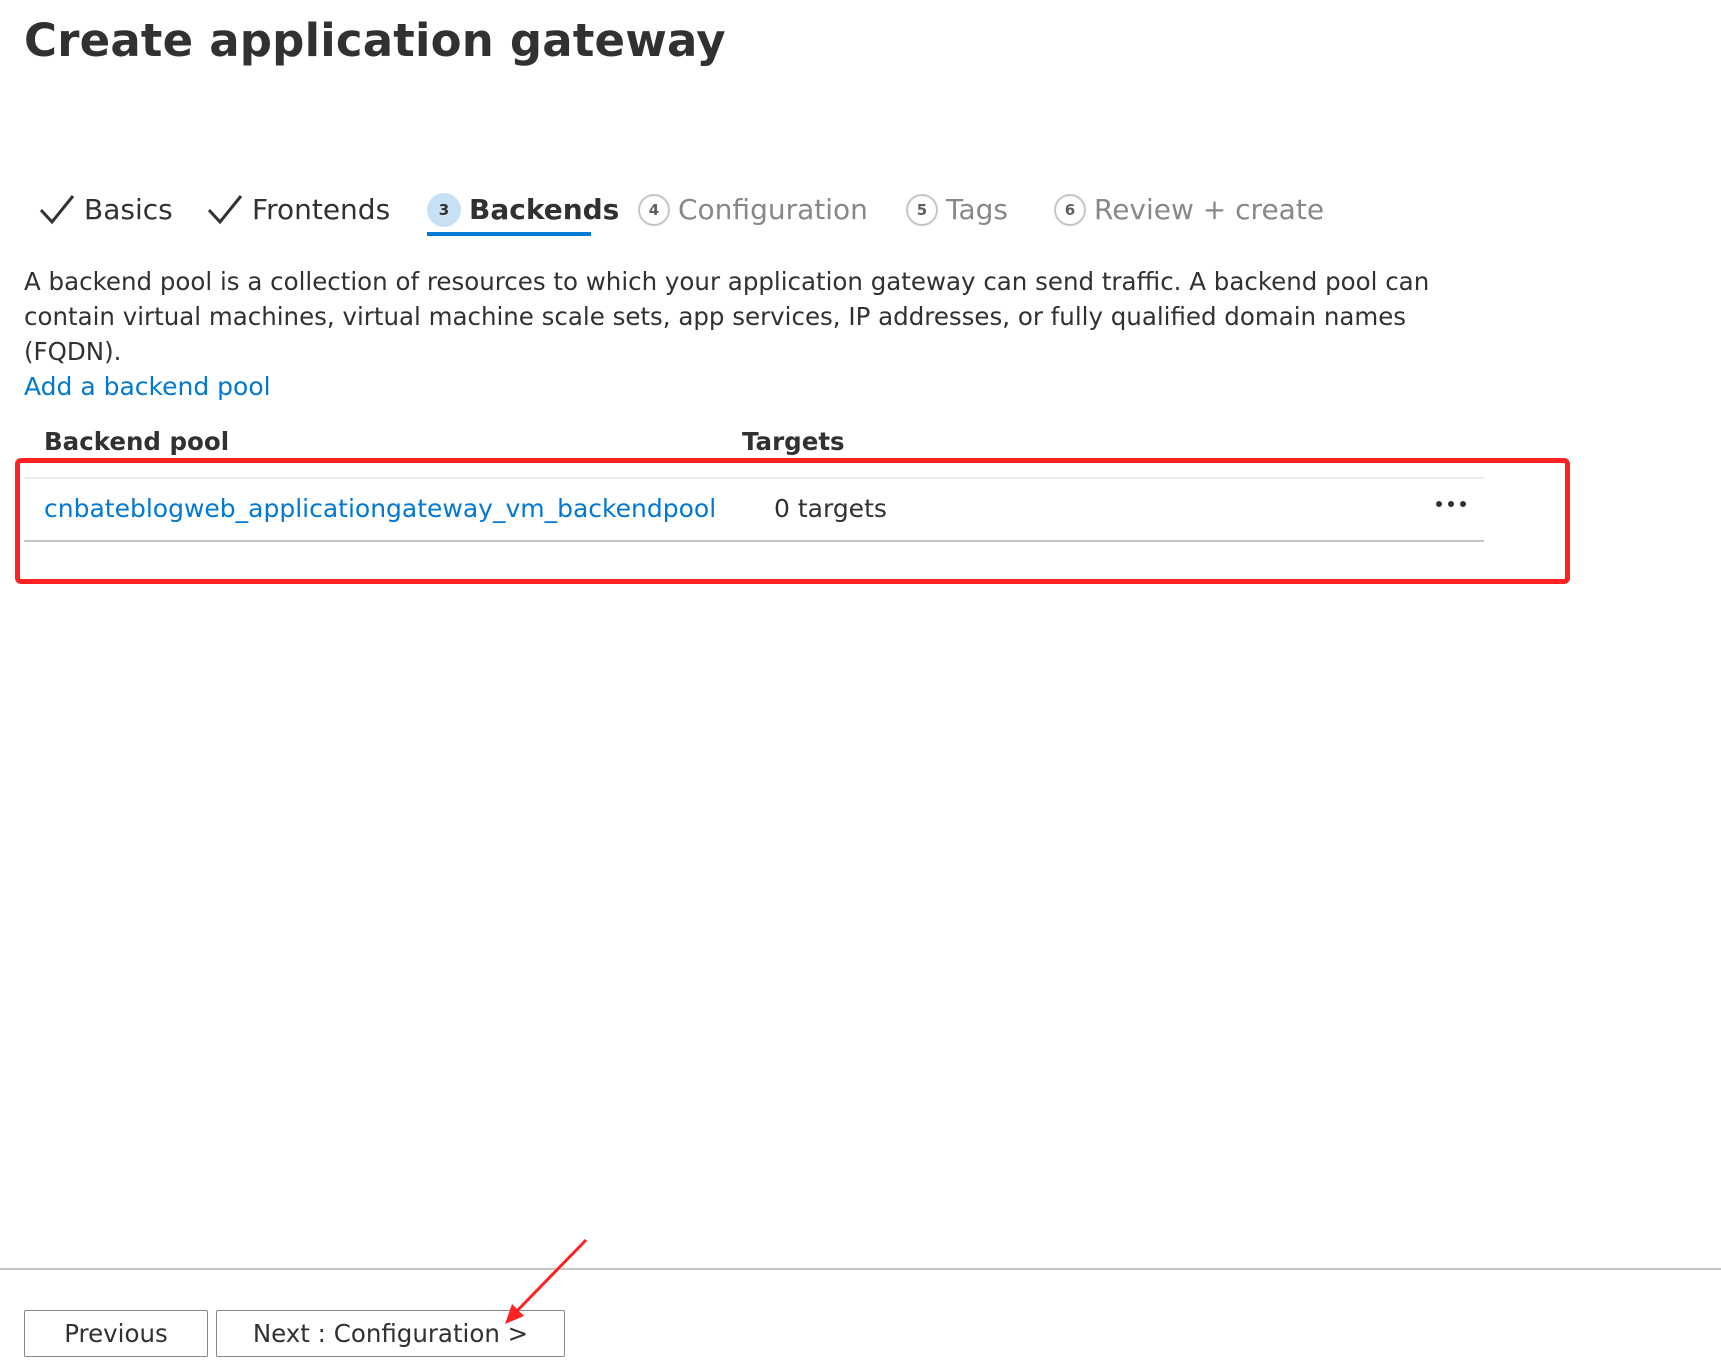  What do you see at coordinates (860, 1269) in the screenshot?
I see `footer-divider` at bounding box center [860, 1269].